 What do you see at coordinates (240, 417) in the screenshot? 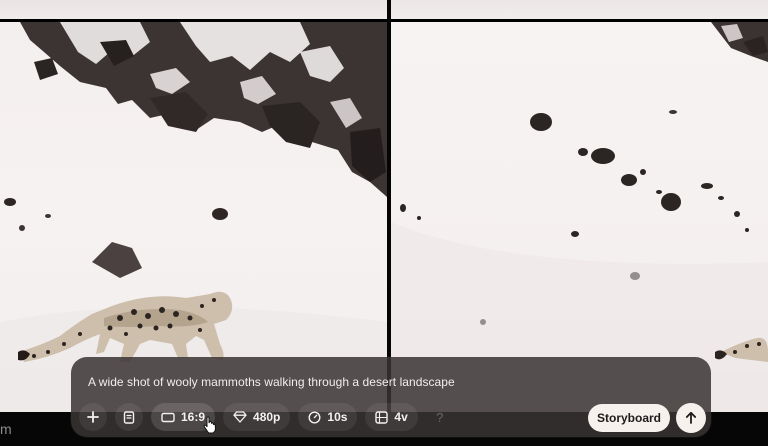
I see `diamond-icon` at bounding box center [240, 417].